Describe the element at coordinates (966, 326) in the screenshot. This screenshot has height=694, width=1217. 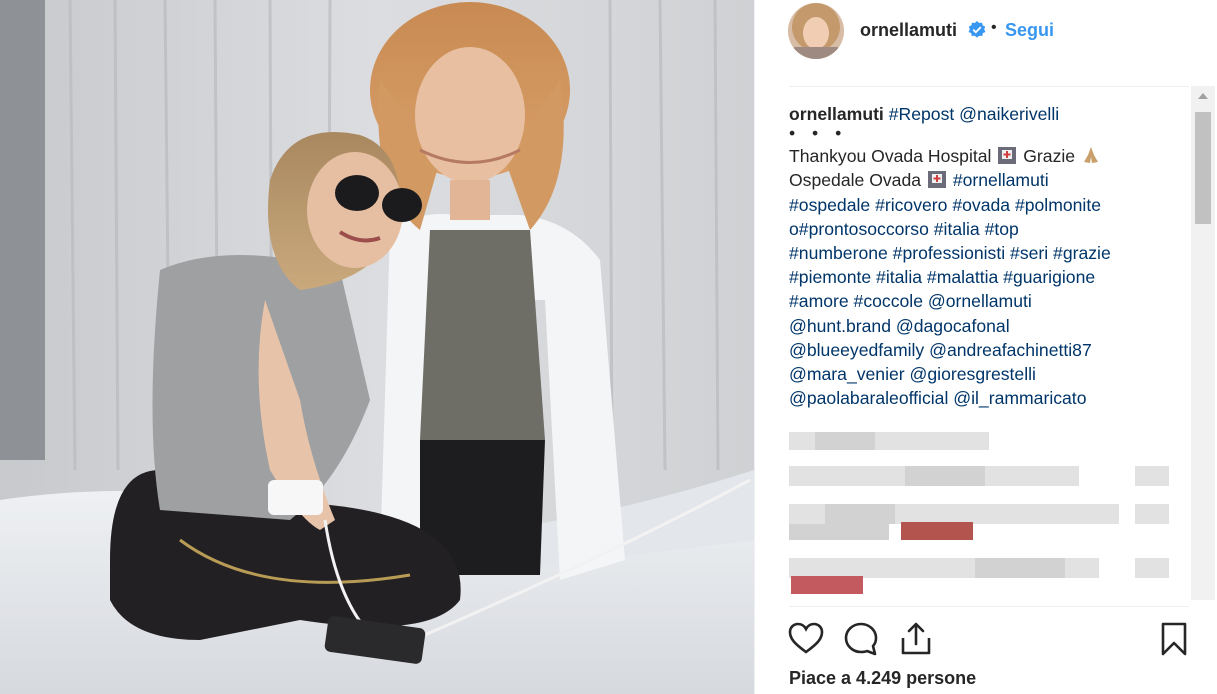
I see `caption-tags-line: @hunt.brand @dagocafonal` at that location.